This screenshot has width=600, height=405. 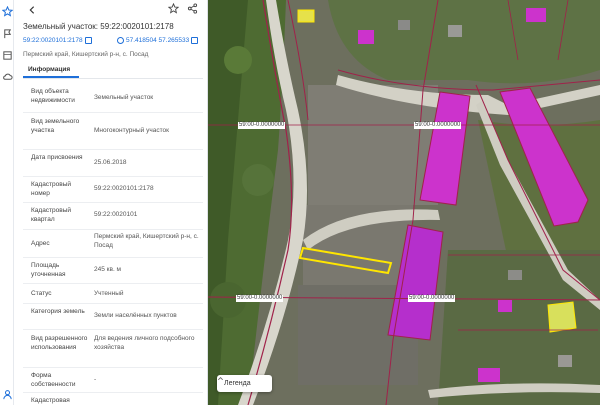 I want to click on coordinates-chip: 57.418504 57.265533, so click(x=158, y=40).